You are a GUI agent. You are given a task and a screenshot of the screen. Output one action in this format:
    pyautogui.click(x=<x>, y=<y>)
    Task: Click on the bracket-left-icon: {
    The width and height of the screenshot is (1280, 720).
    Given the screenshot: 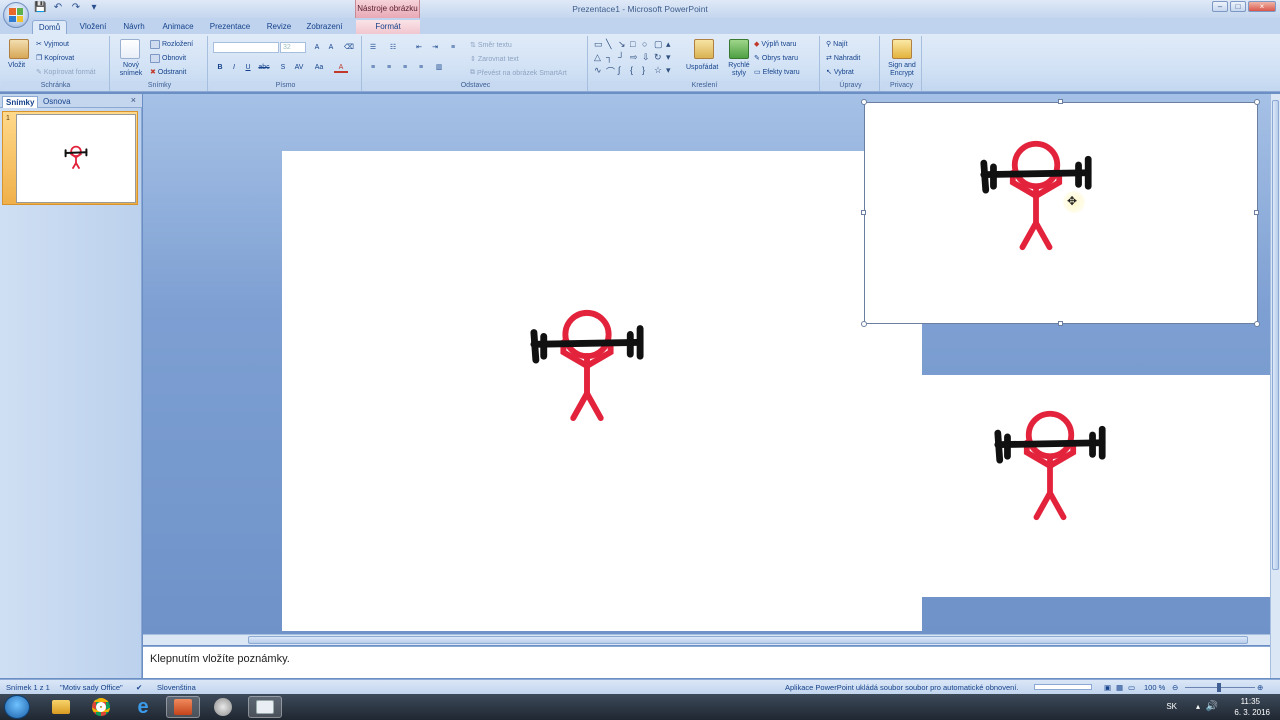 What is the action you would take?
    pyautogui.click(x=635, y=71)
    